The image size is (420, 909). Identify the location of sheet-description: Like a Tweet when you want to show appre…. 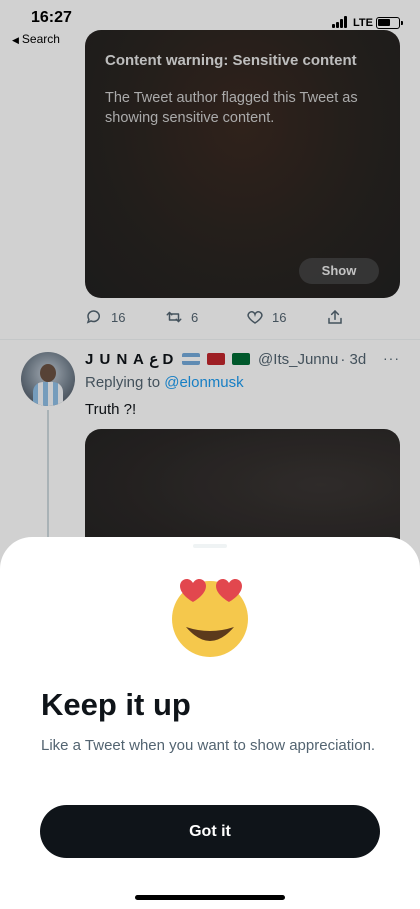
(208, 745).